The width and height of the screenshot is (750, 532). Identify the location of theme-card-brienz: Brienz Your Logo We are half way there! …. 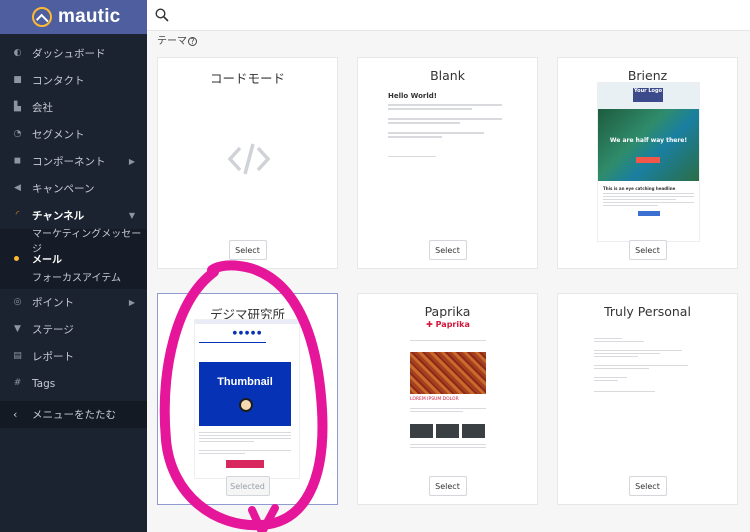
(647, 163).